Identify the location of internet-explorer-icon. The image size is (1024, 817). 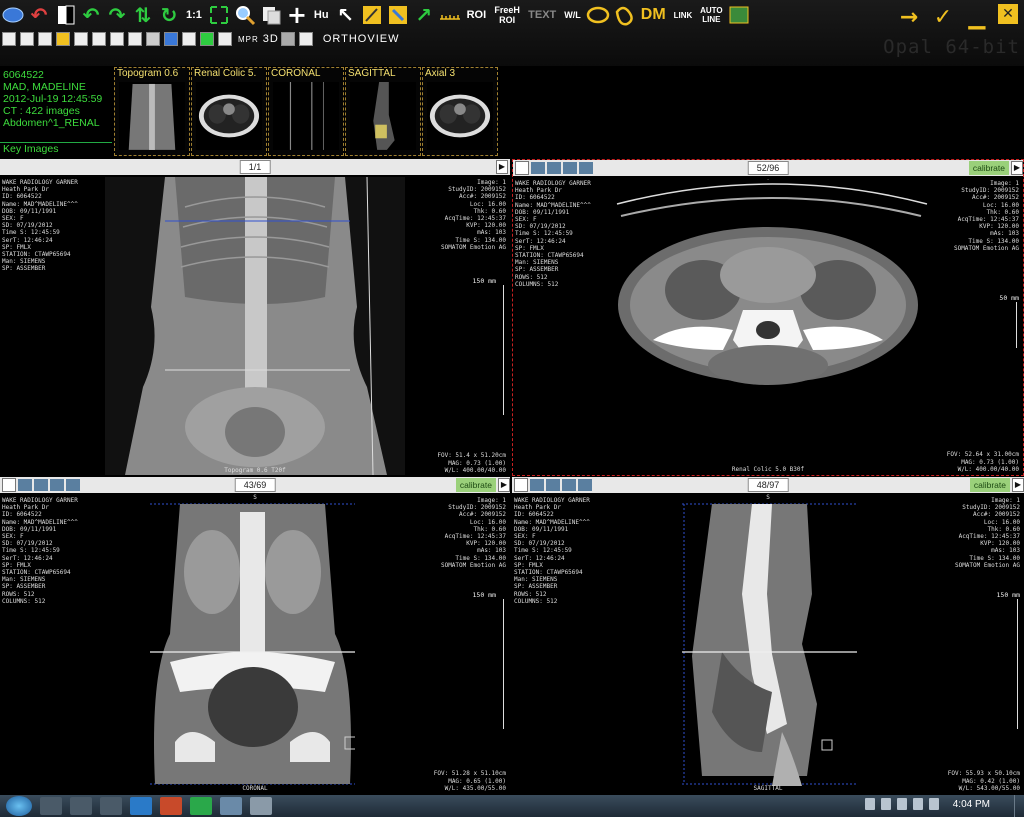
(141, 806).